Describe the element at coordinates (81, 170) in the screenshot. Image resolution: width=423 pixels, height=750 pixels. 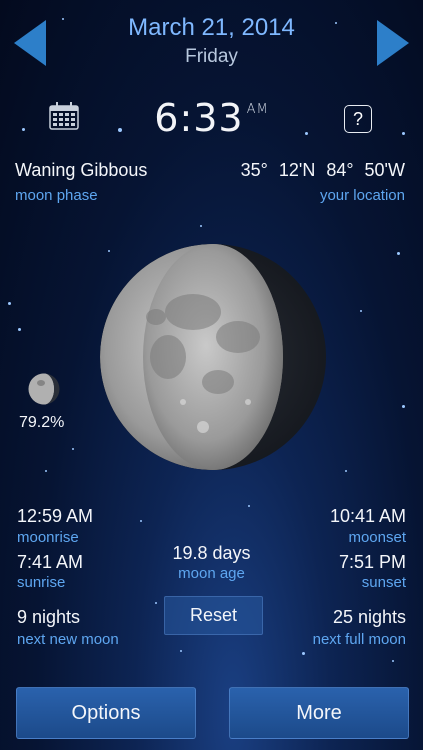
I see `moon-phase-name: Waning Gibbous` at that location.